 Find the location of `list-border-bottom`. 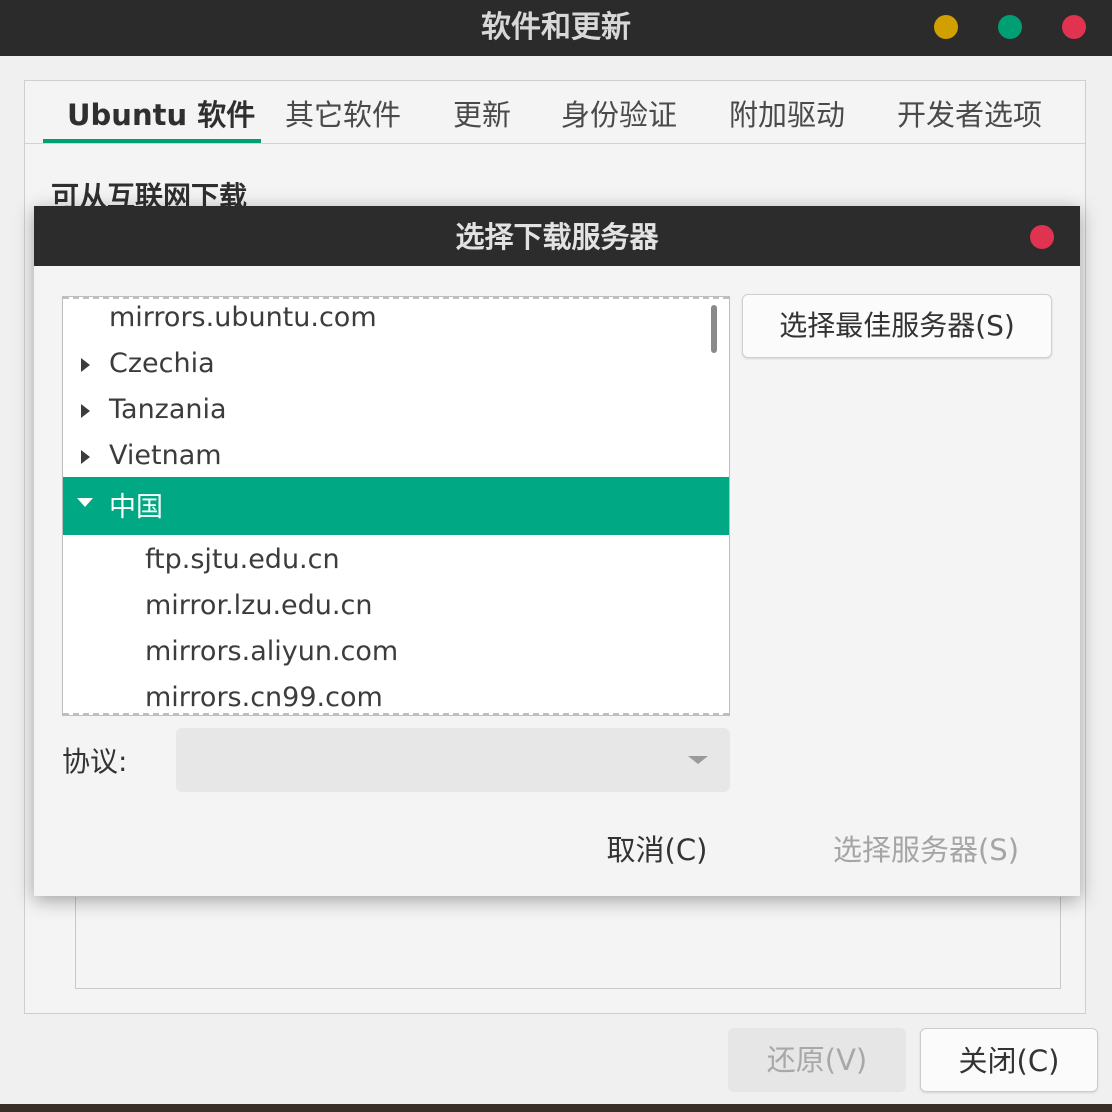

list-border-bottom is located at coordinates (396, 714).